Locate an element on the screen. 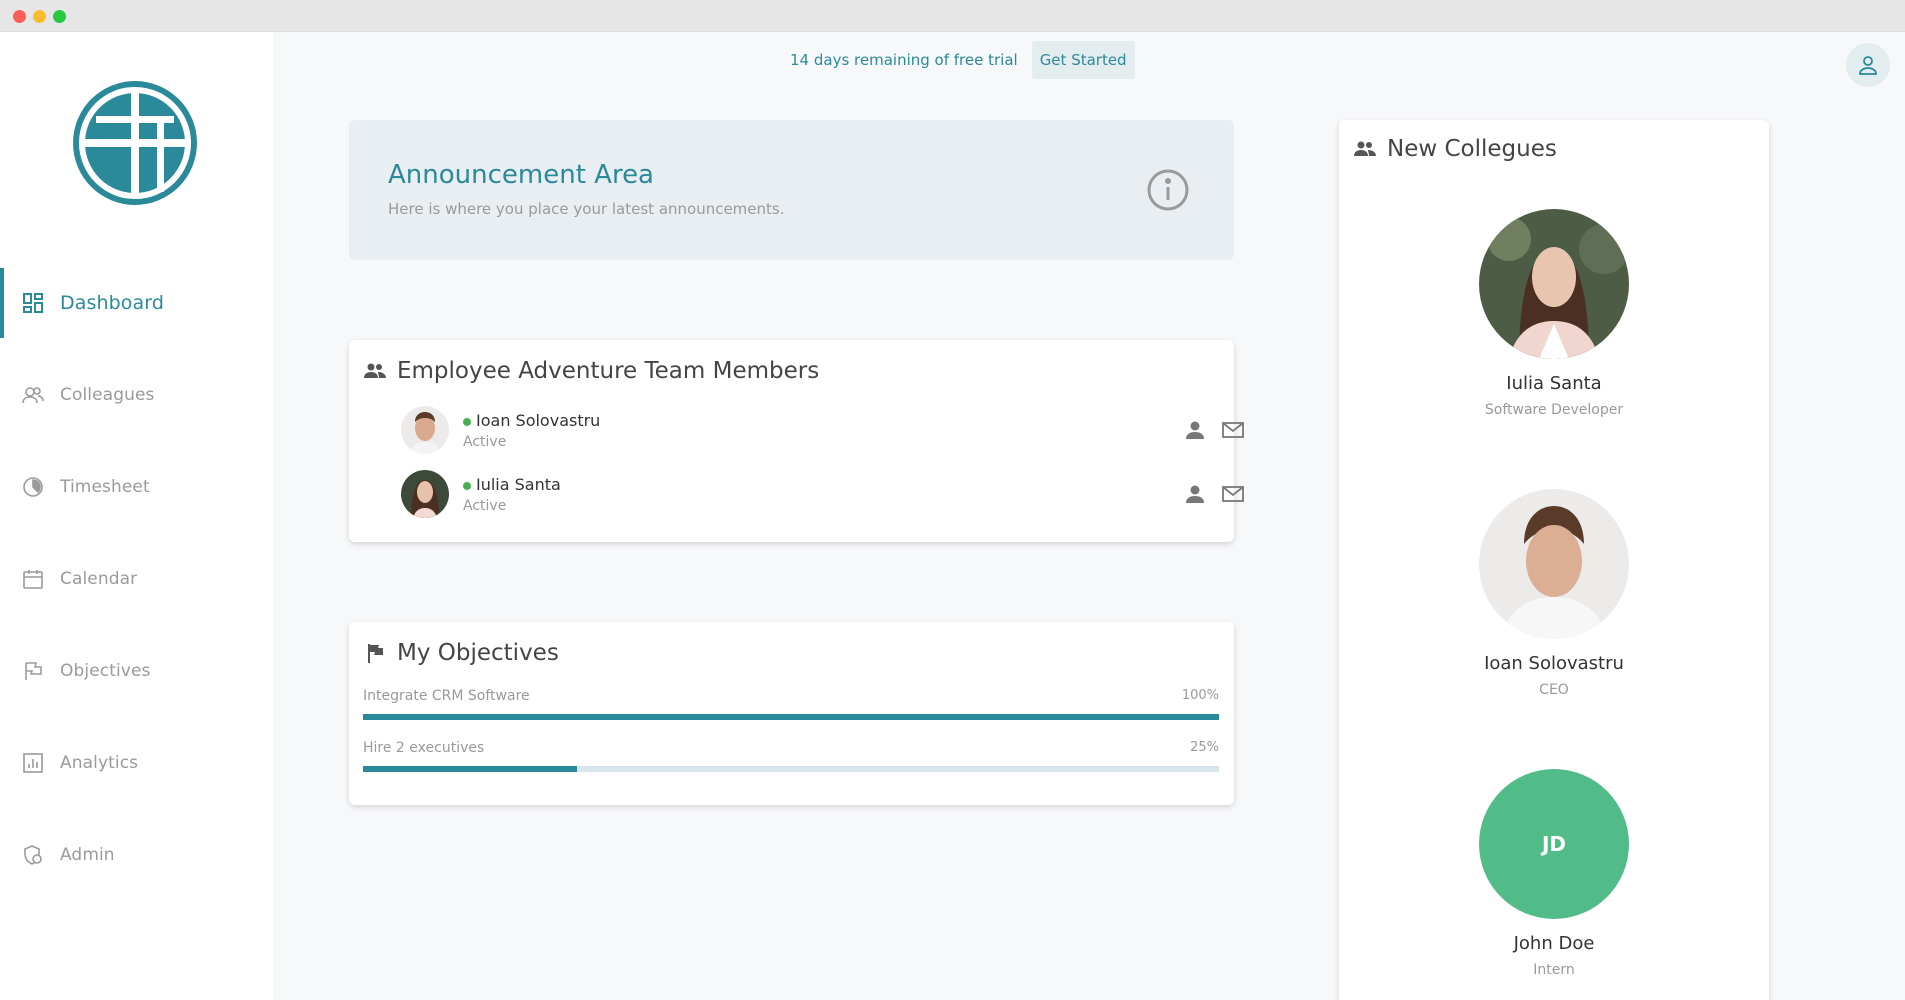 This screenshot has width=1905, height=1000. sidebar-item-timesheet: Timesheet is located at coordinates (136, 487).